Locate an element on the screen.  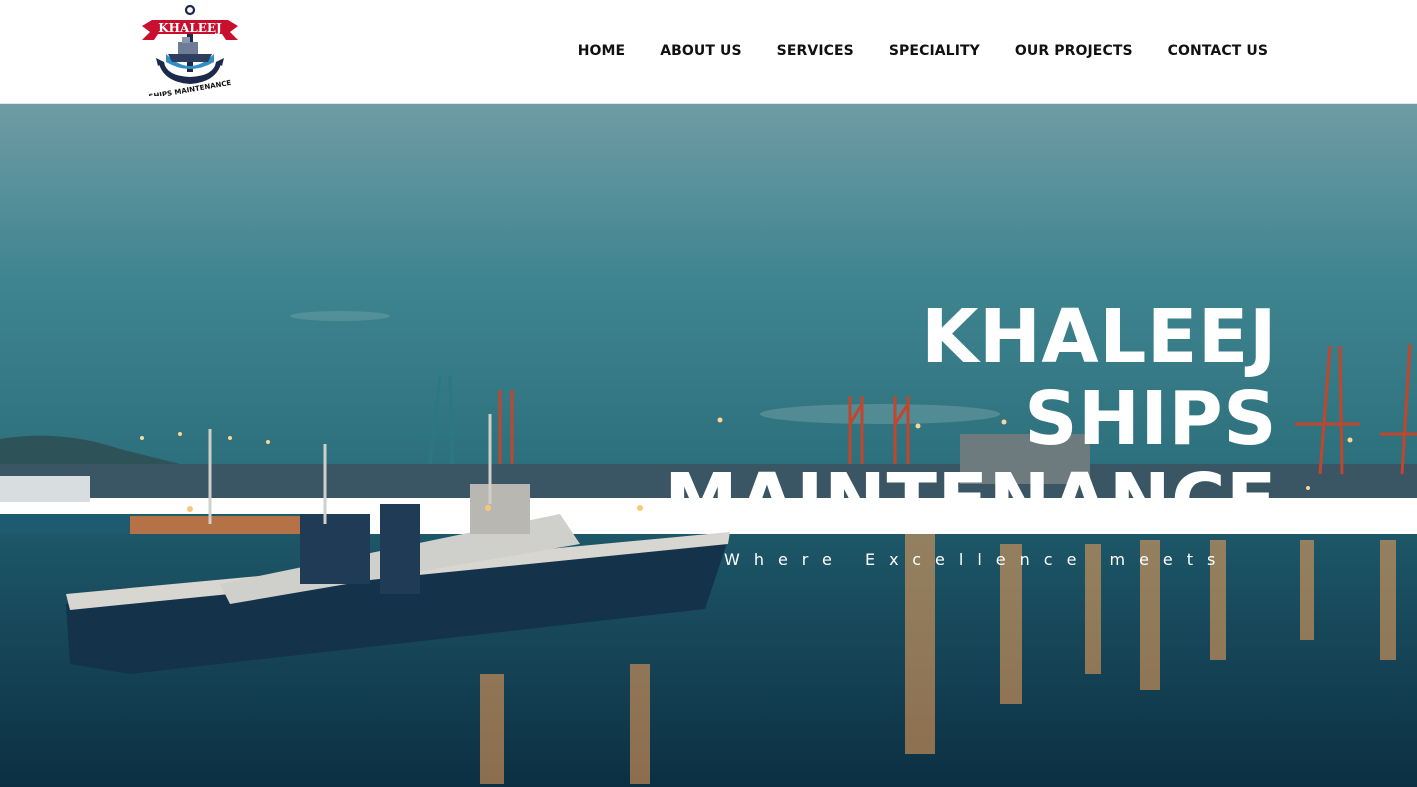
nav-services: SERVICES is located at coordinates (815, 51).